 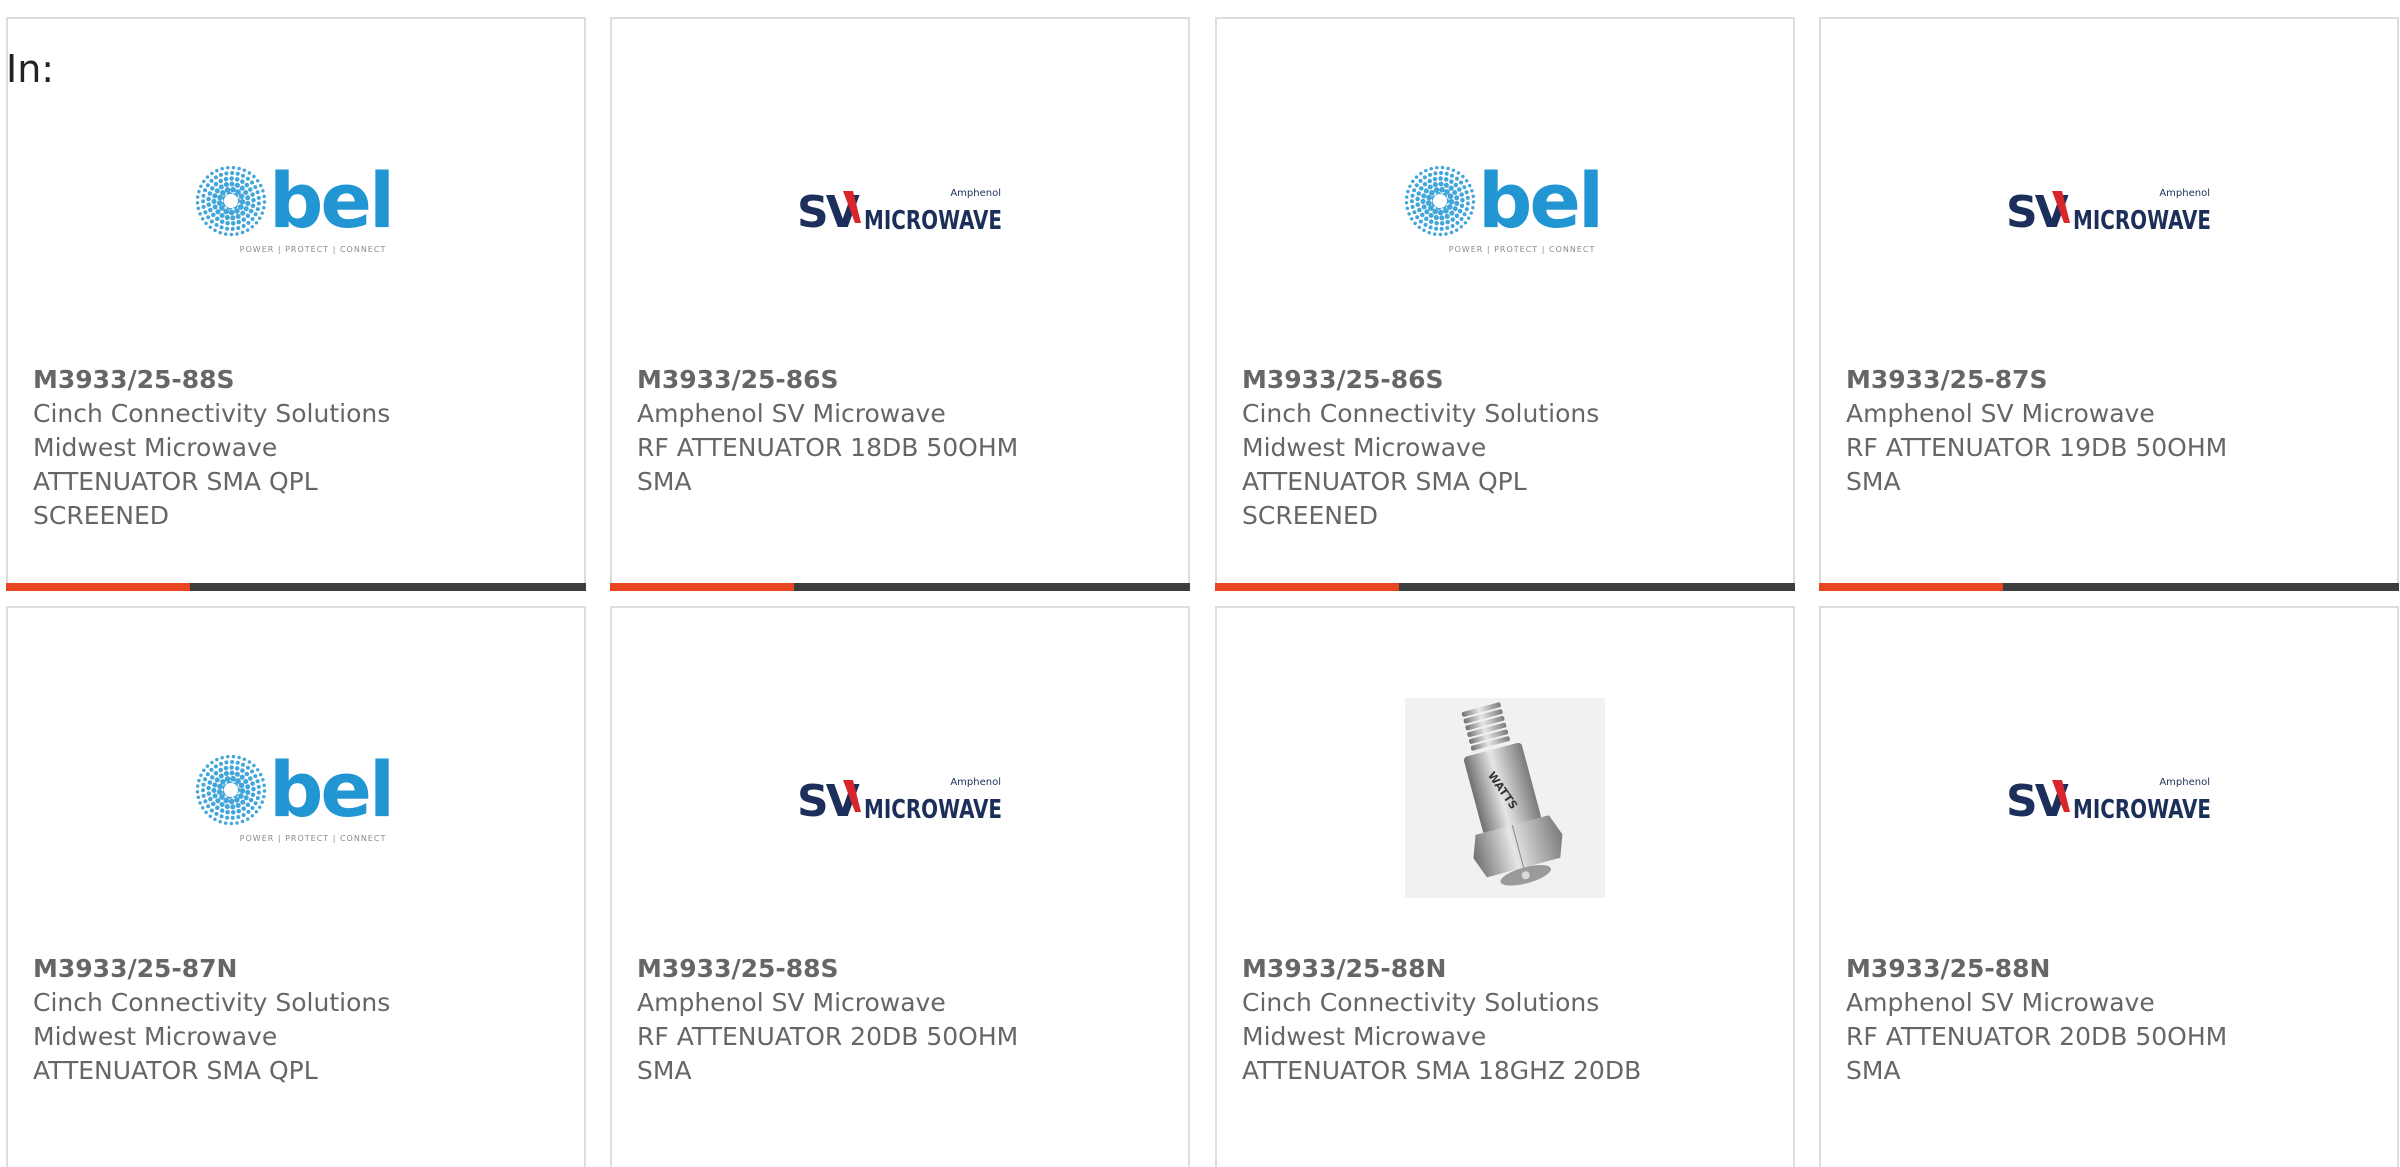 I want to click on attenuator-photo: WATTS, so click(x=1505, y=798).